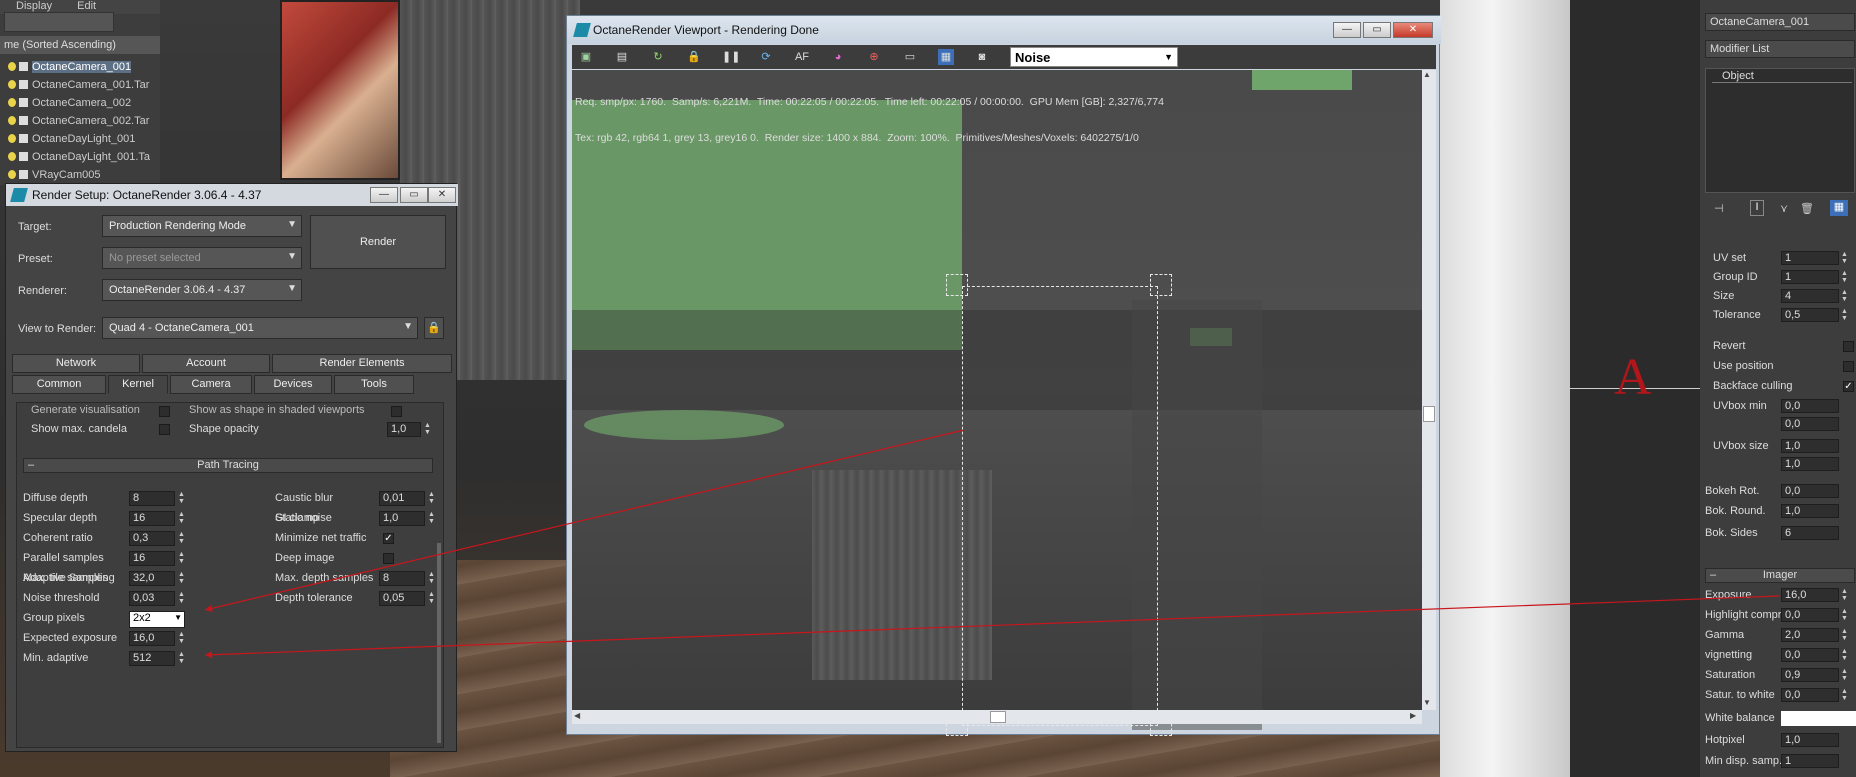 This screenshot has width=1856, height=777. I want to click on modifier-list-dropdown: Modifier List, so click(1780, 49).